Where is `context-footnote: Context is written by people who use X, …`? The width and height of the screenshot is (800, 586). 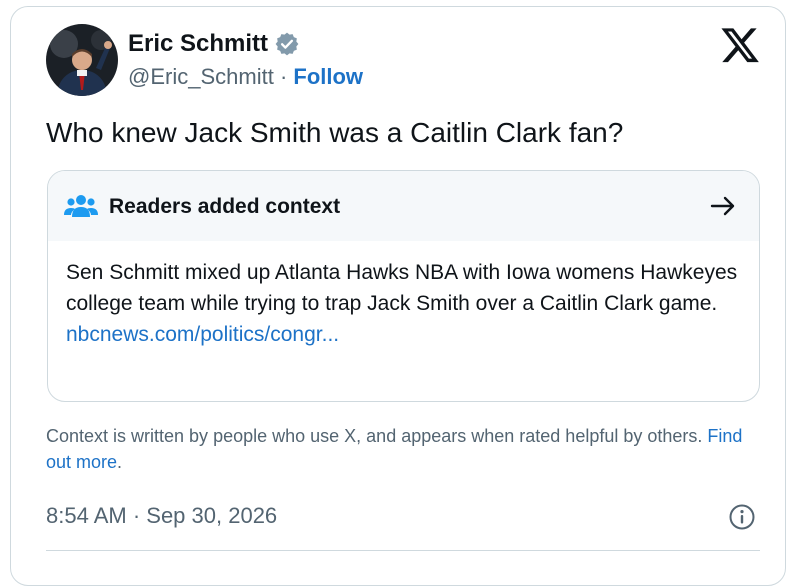 context-footnote: Context is written by people who use X, … is located at coordinates (406, 449).